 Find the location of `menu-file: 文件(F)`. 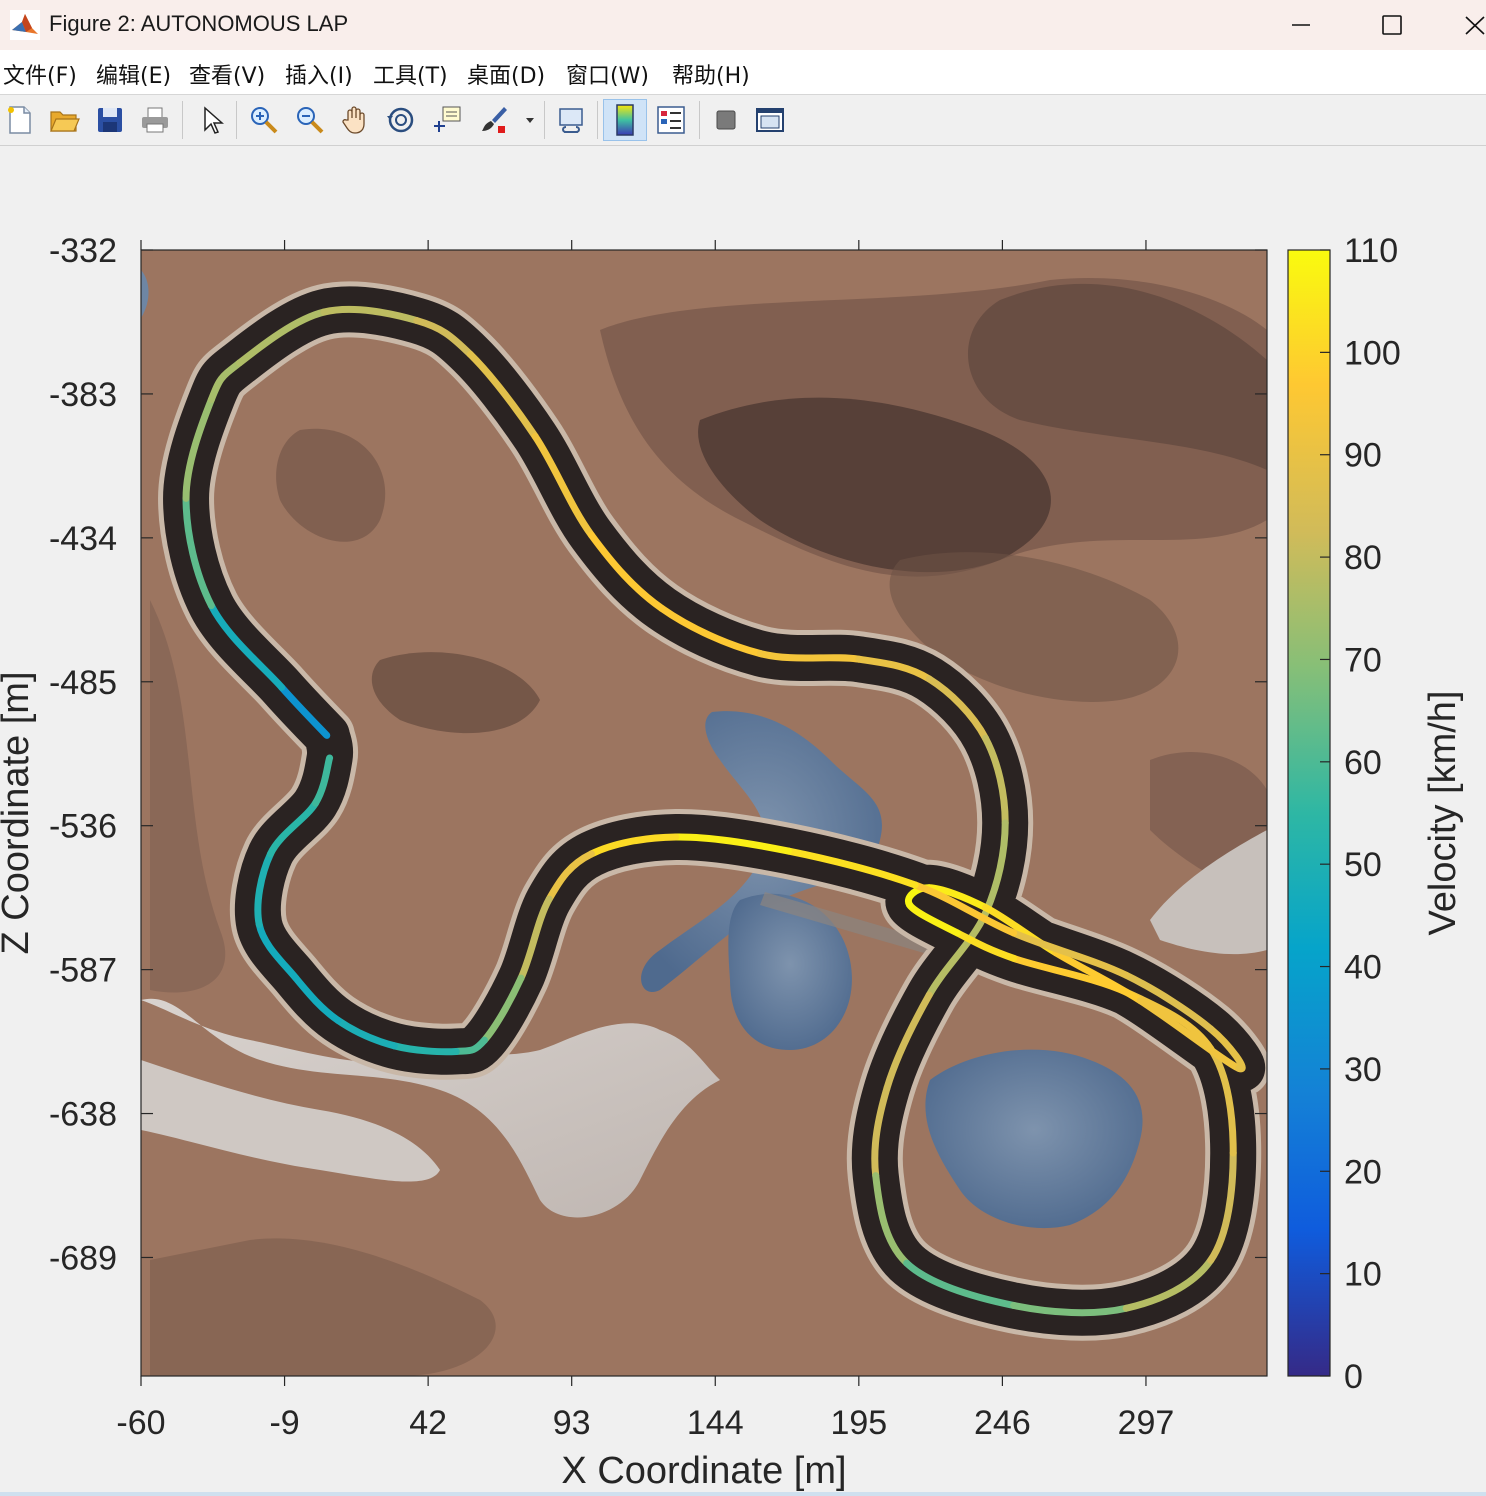

menu-file: 文件(F) is located at coordinates (40, 74).